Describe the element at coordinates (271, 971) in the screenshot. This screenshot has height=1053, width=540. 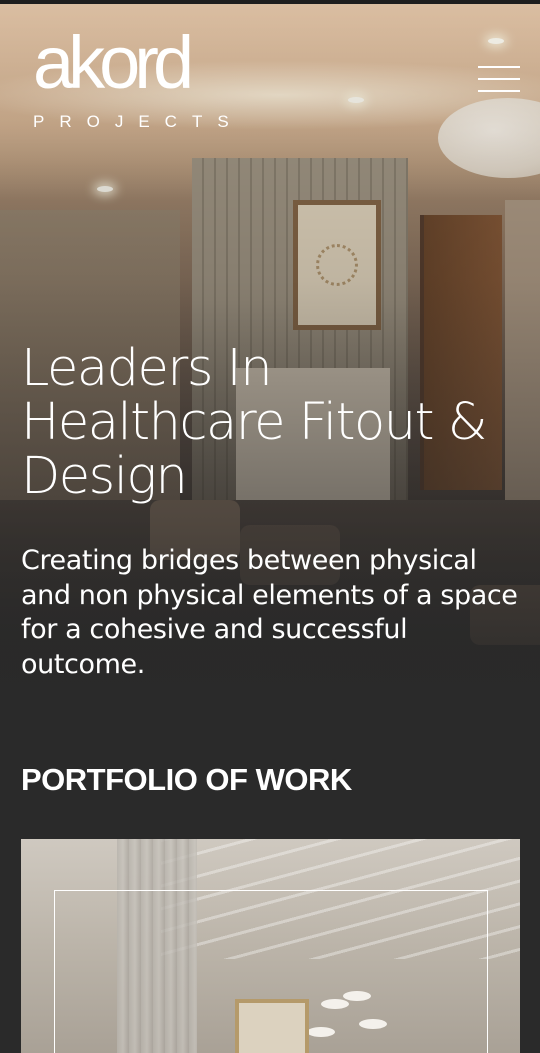
I see `portfolio-card-outline` at that location.